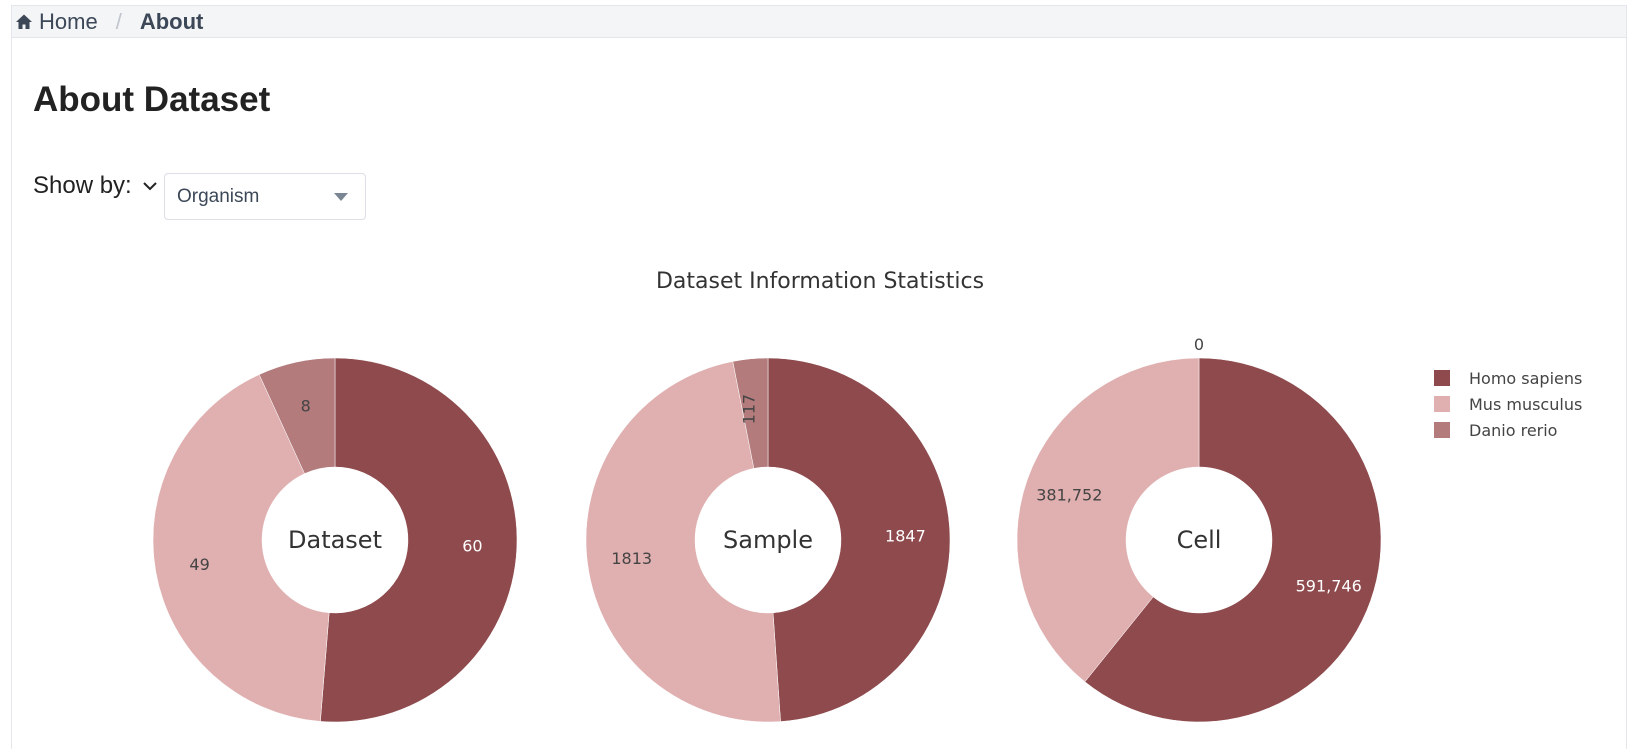 This screenshot has width=1637, height=749. Describe the element at coordinates (1513, 430) in the screenshot. I see `legend-label: Danio rerio` at that location.